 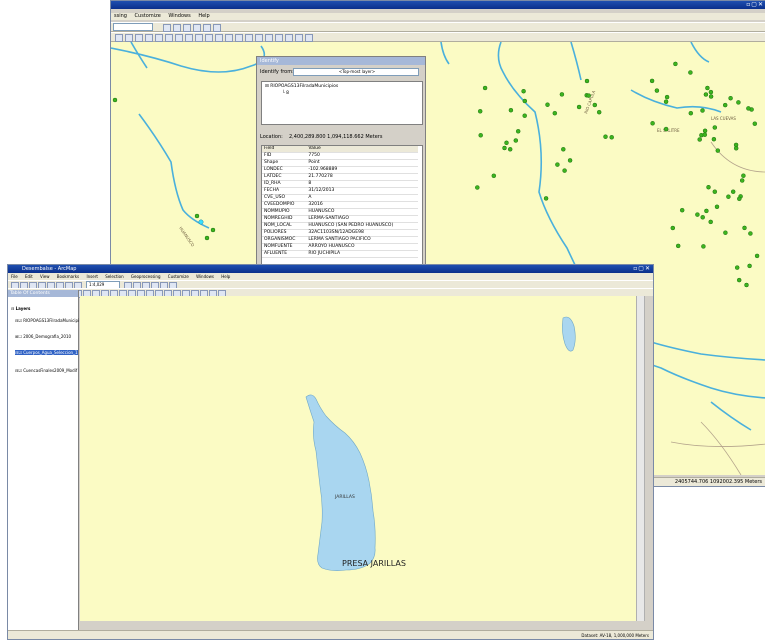 I want to click on table-row: LATDEC 21.770278, so click(x=340, y=177).